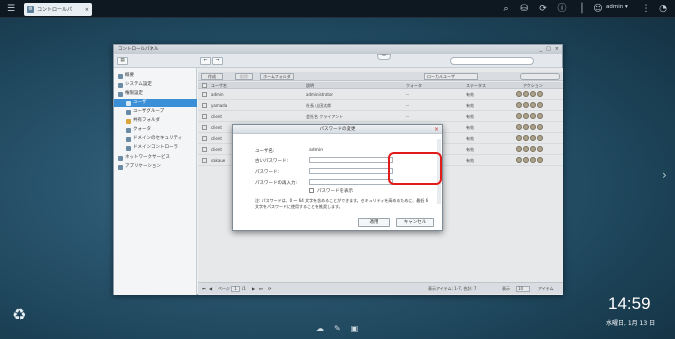 The height and width of the screenshot is (339, 675). What do you see at coordinates (11, 9) in the screenshot?
I see `hamburger-icon: ☰` at bounding box center [11, 9].